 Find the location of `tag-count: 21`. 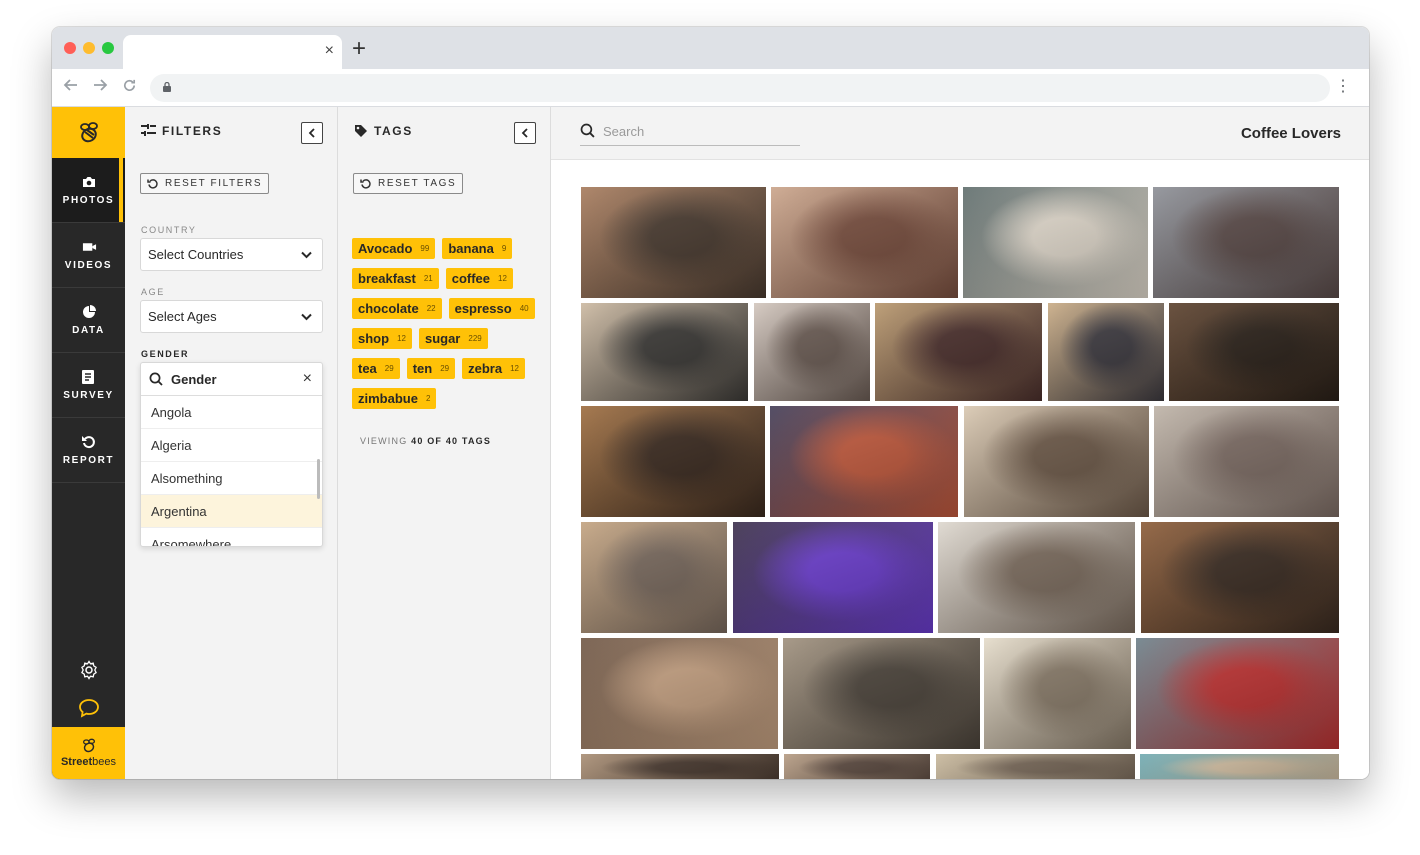

tag-count: 21 is located at coordinates (428, 278).